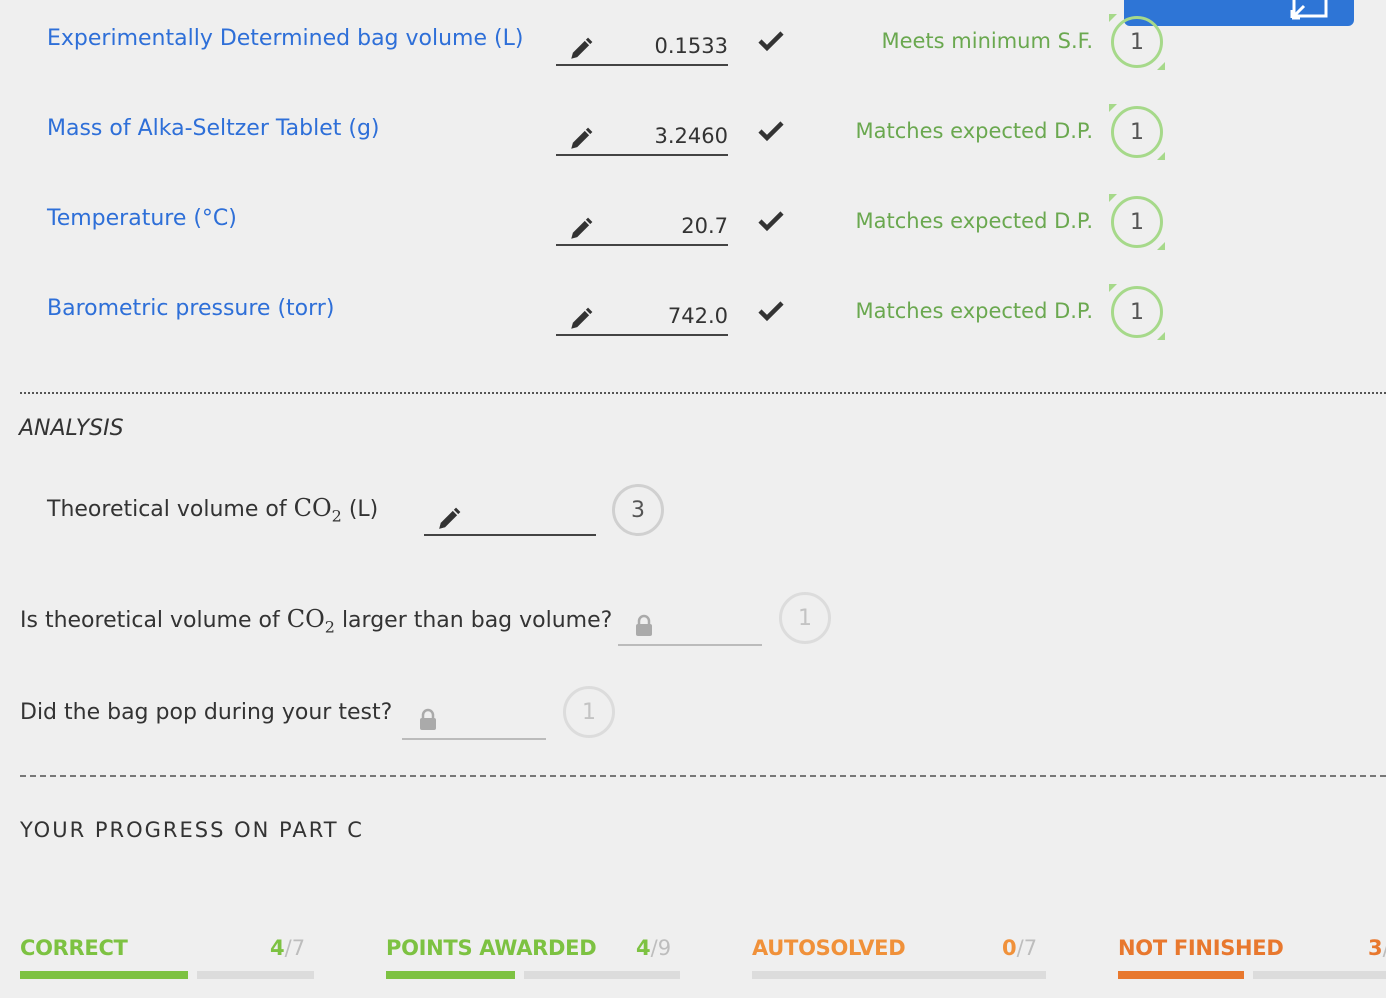 The width and height of the screenshot is (1386, 998). I want to click on points-badge: 3, so click(638, 510).